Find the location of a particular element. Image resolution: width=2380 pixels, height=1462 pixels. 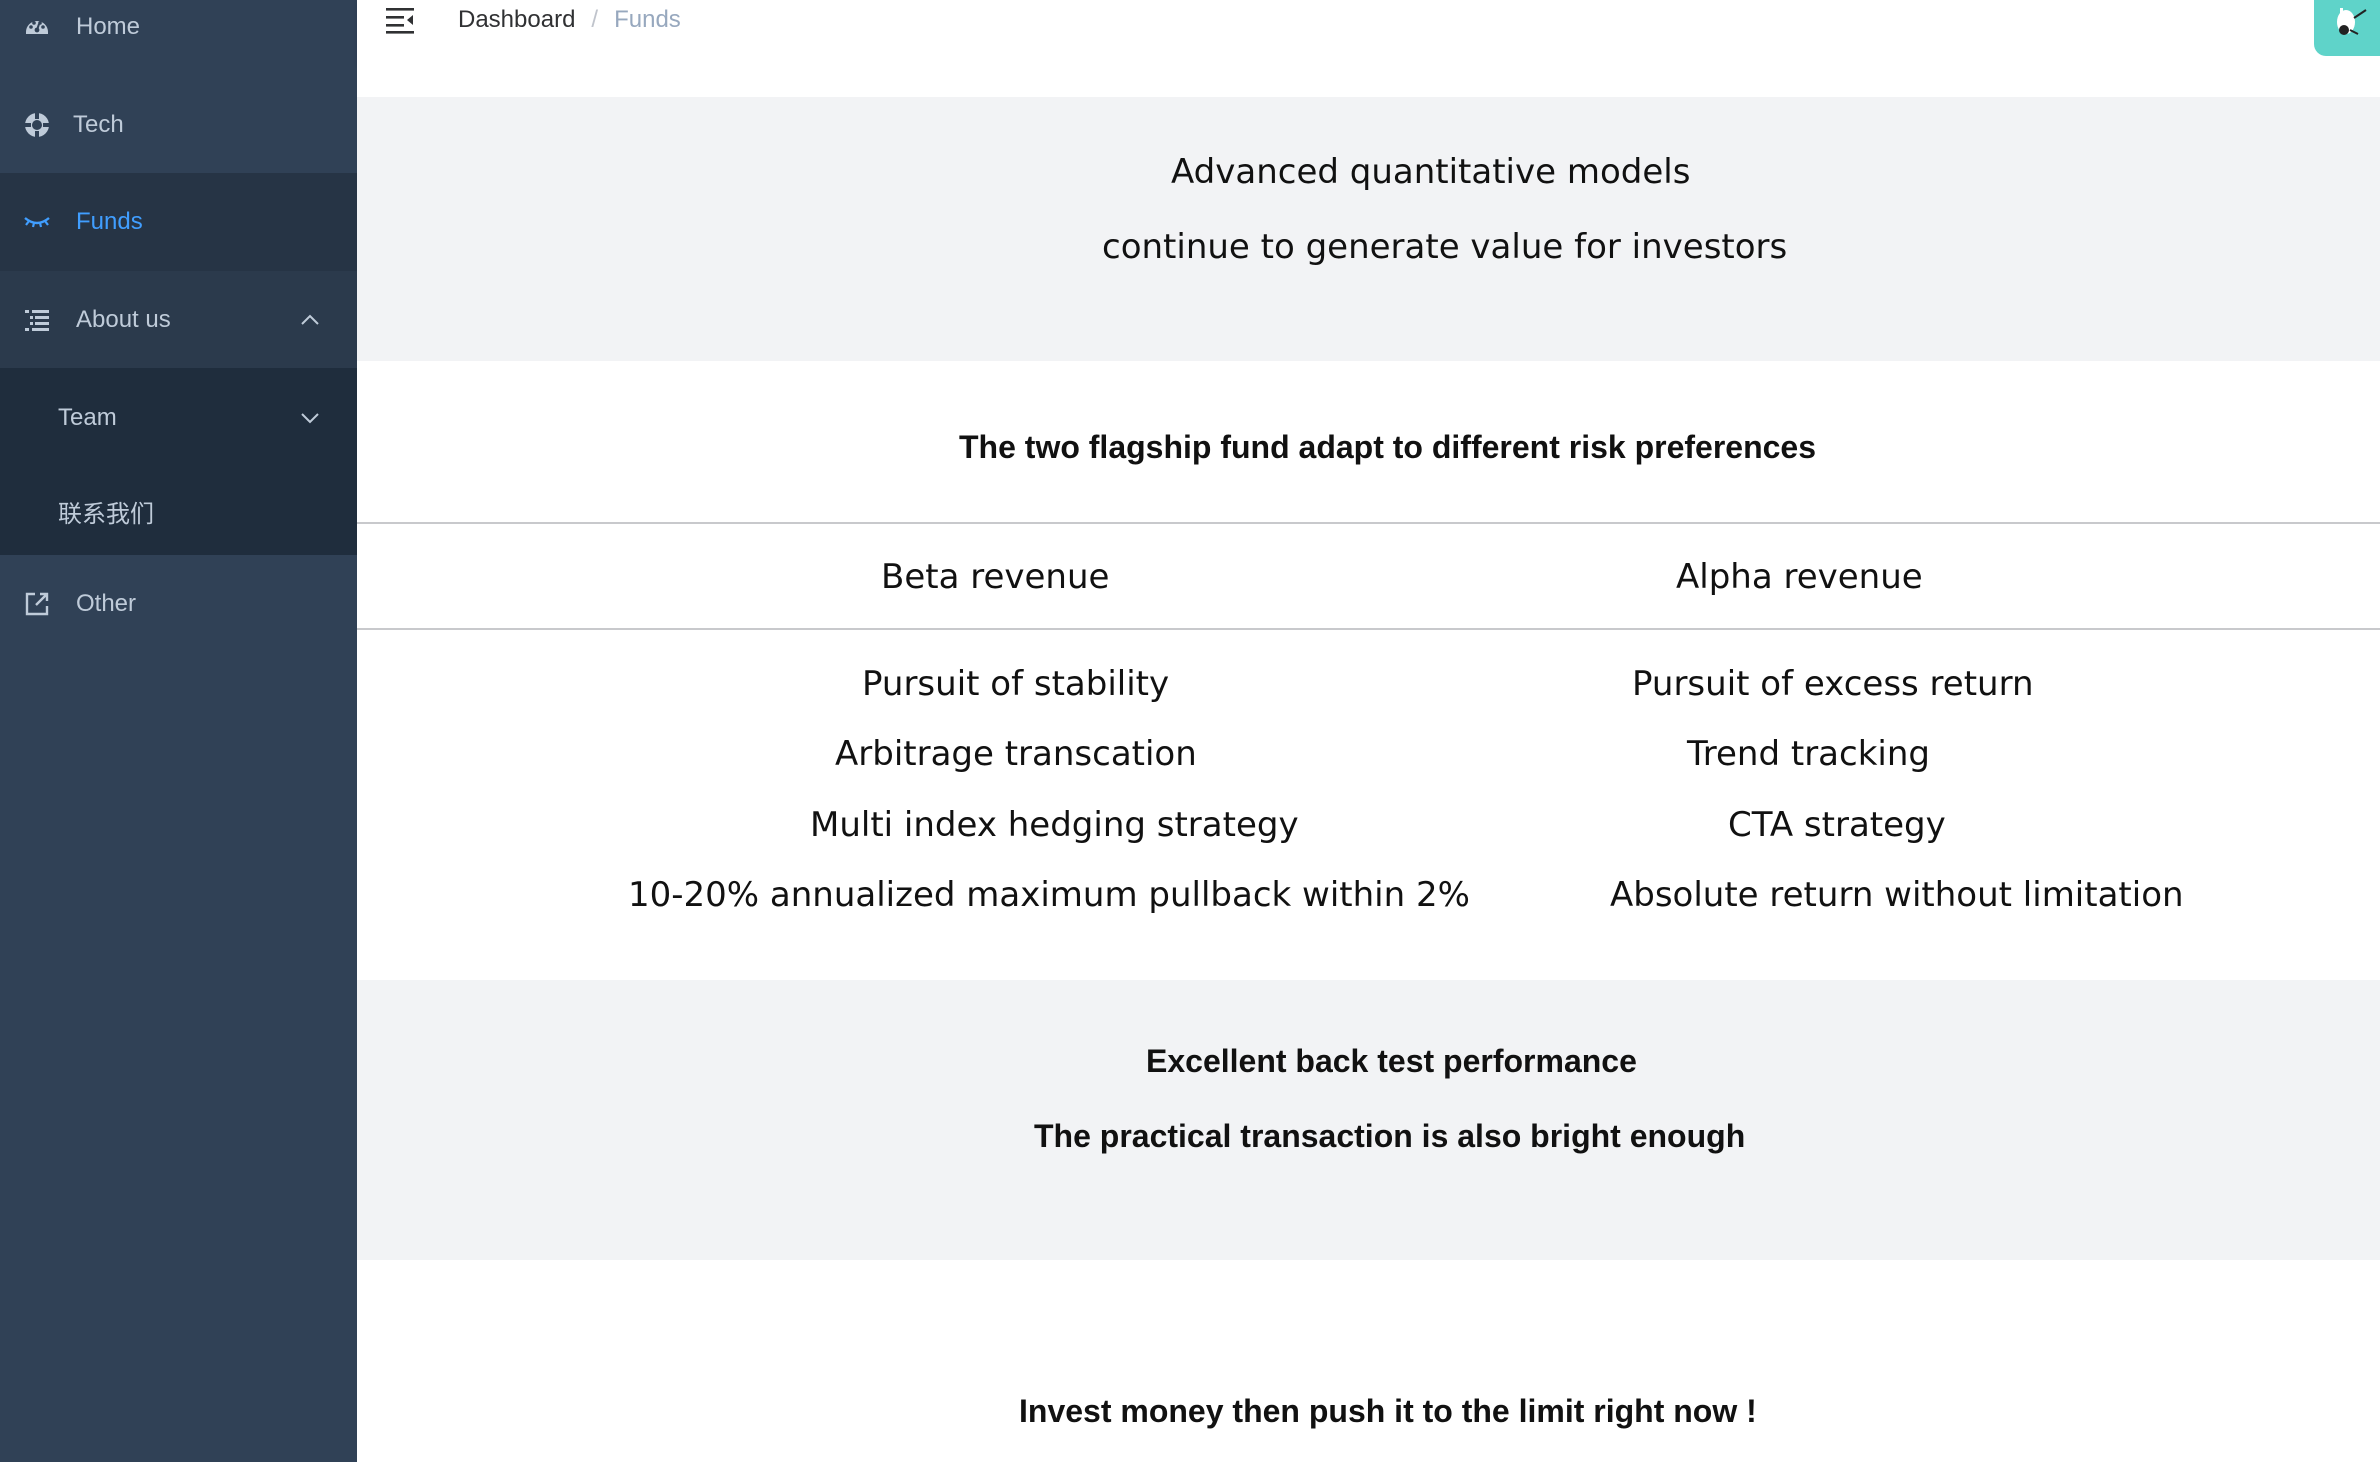

backtest-line-1: Excellent back test performance is located at coordinates (1391, 1061).